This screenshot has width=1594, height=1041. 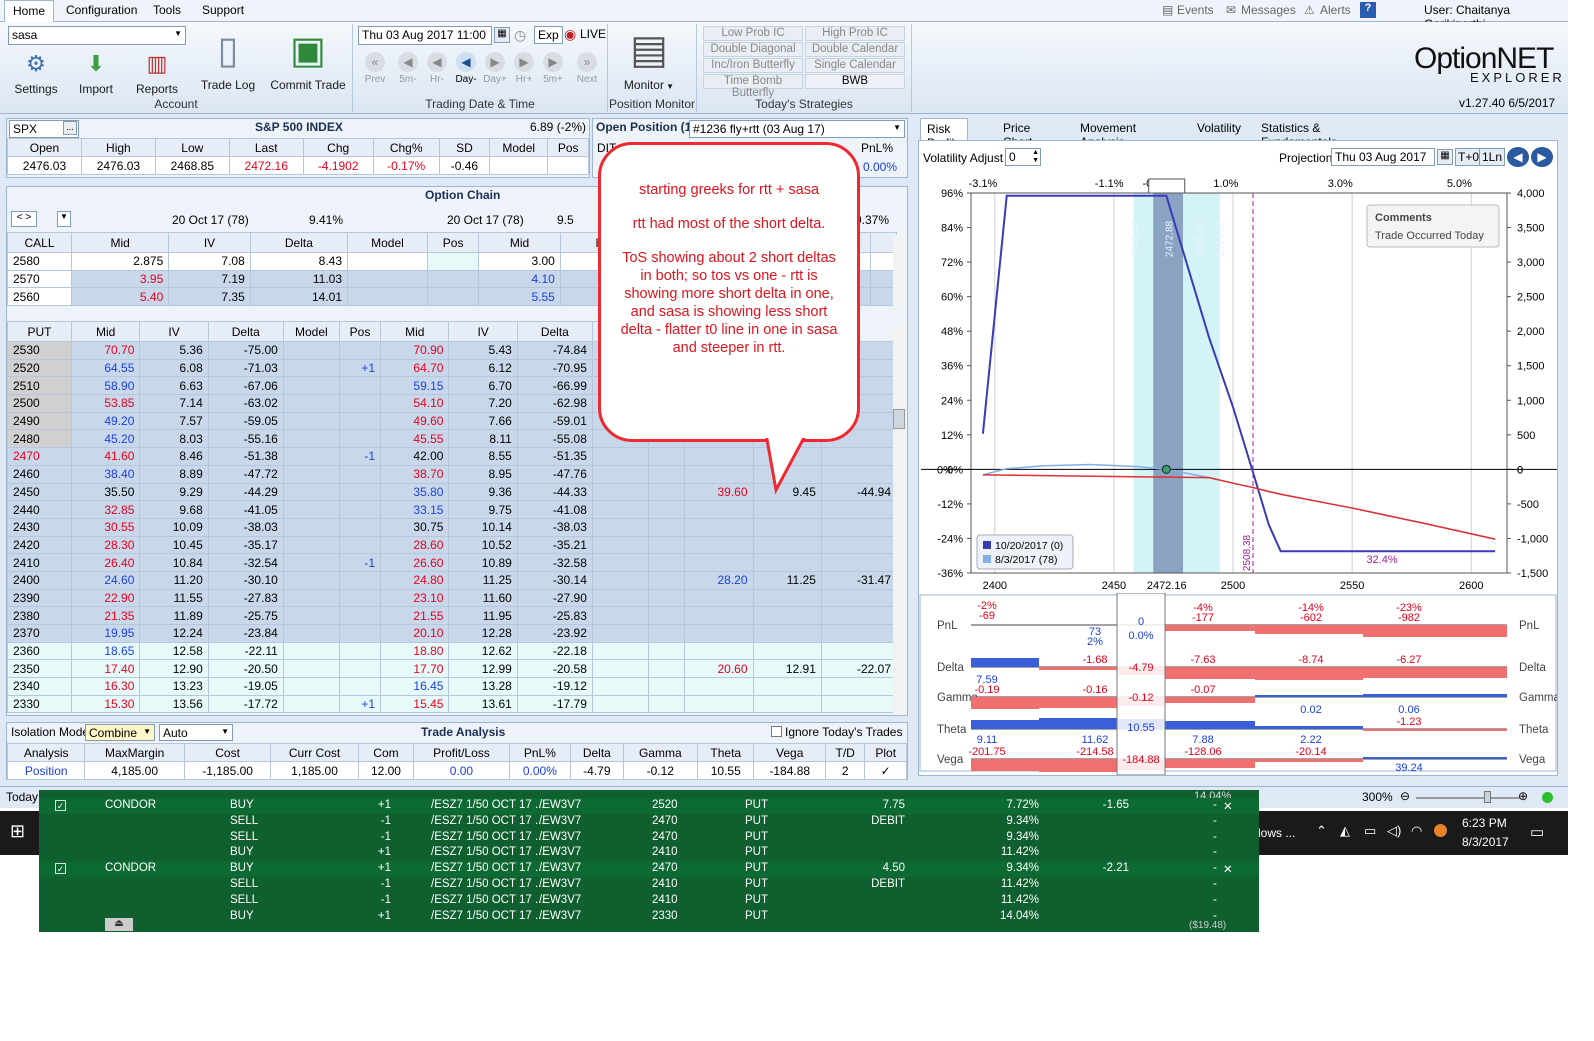 What do you see at coordinates (1440, 830) in the screenshot?
I see `chrome-icon` at bounding box center [1440, 830].